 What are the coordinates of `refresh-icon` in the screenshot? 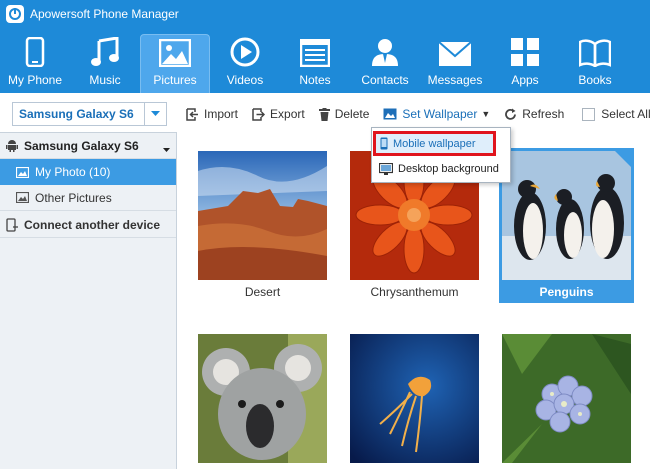 It's located at (510, 114).